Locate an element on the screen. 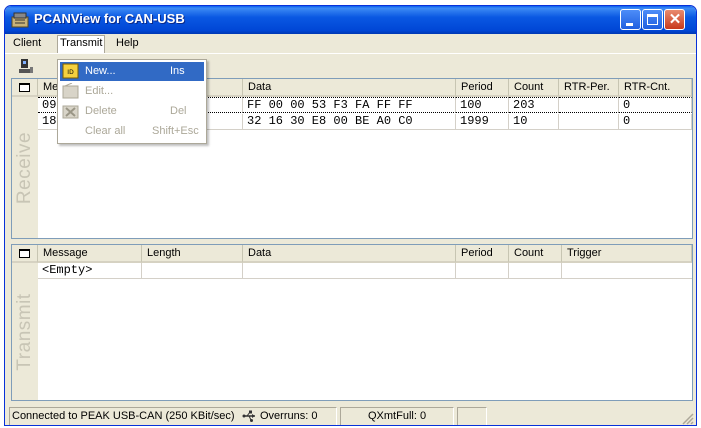 The height and width of the screenshot is (428, 701). receive-side-label: Receive is located at coordinates (25, 167).